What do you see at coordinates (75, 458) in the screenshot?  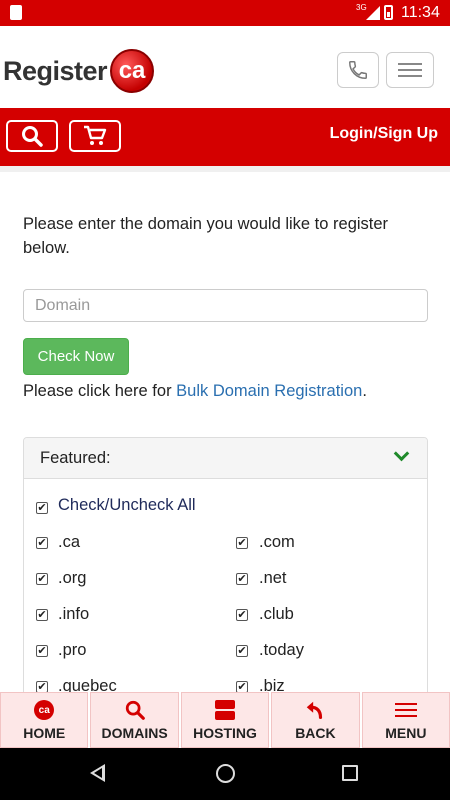 I see `featured-title: Featured:` at bounding box center [75, 458].